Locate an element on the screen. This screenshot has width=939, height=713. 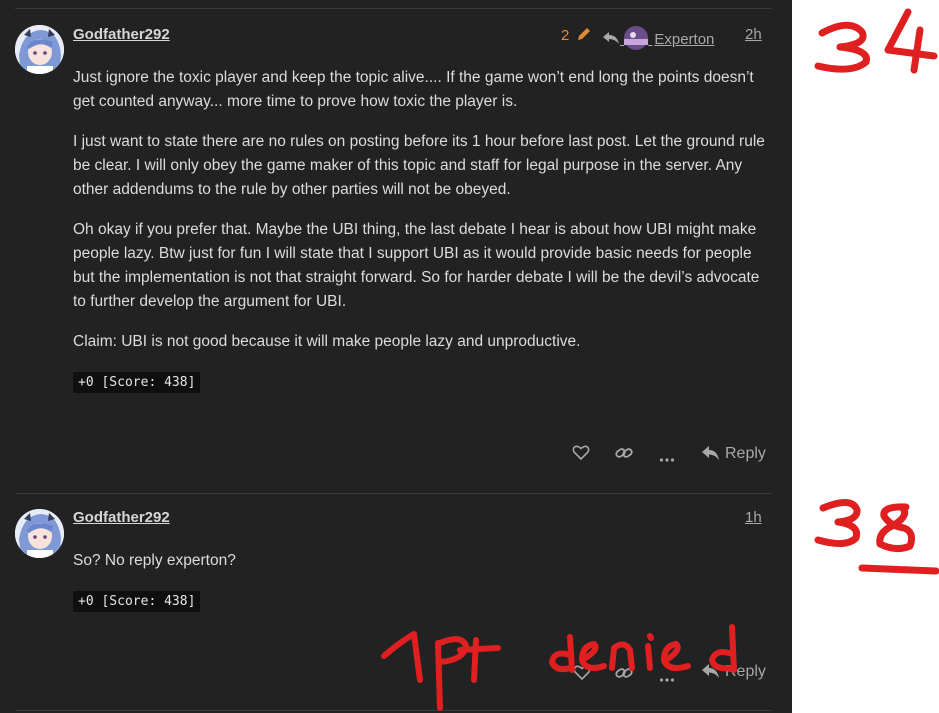
annotation-1pt-denied is located at coordinates (559, 667).